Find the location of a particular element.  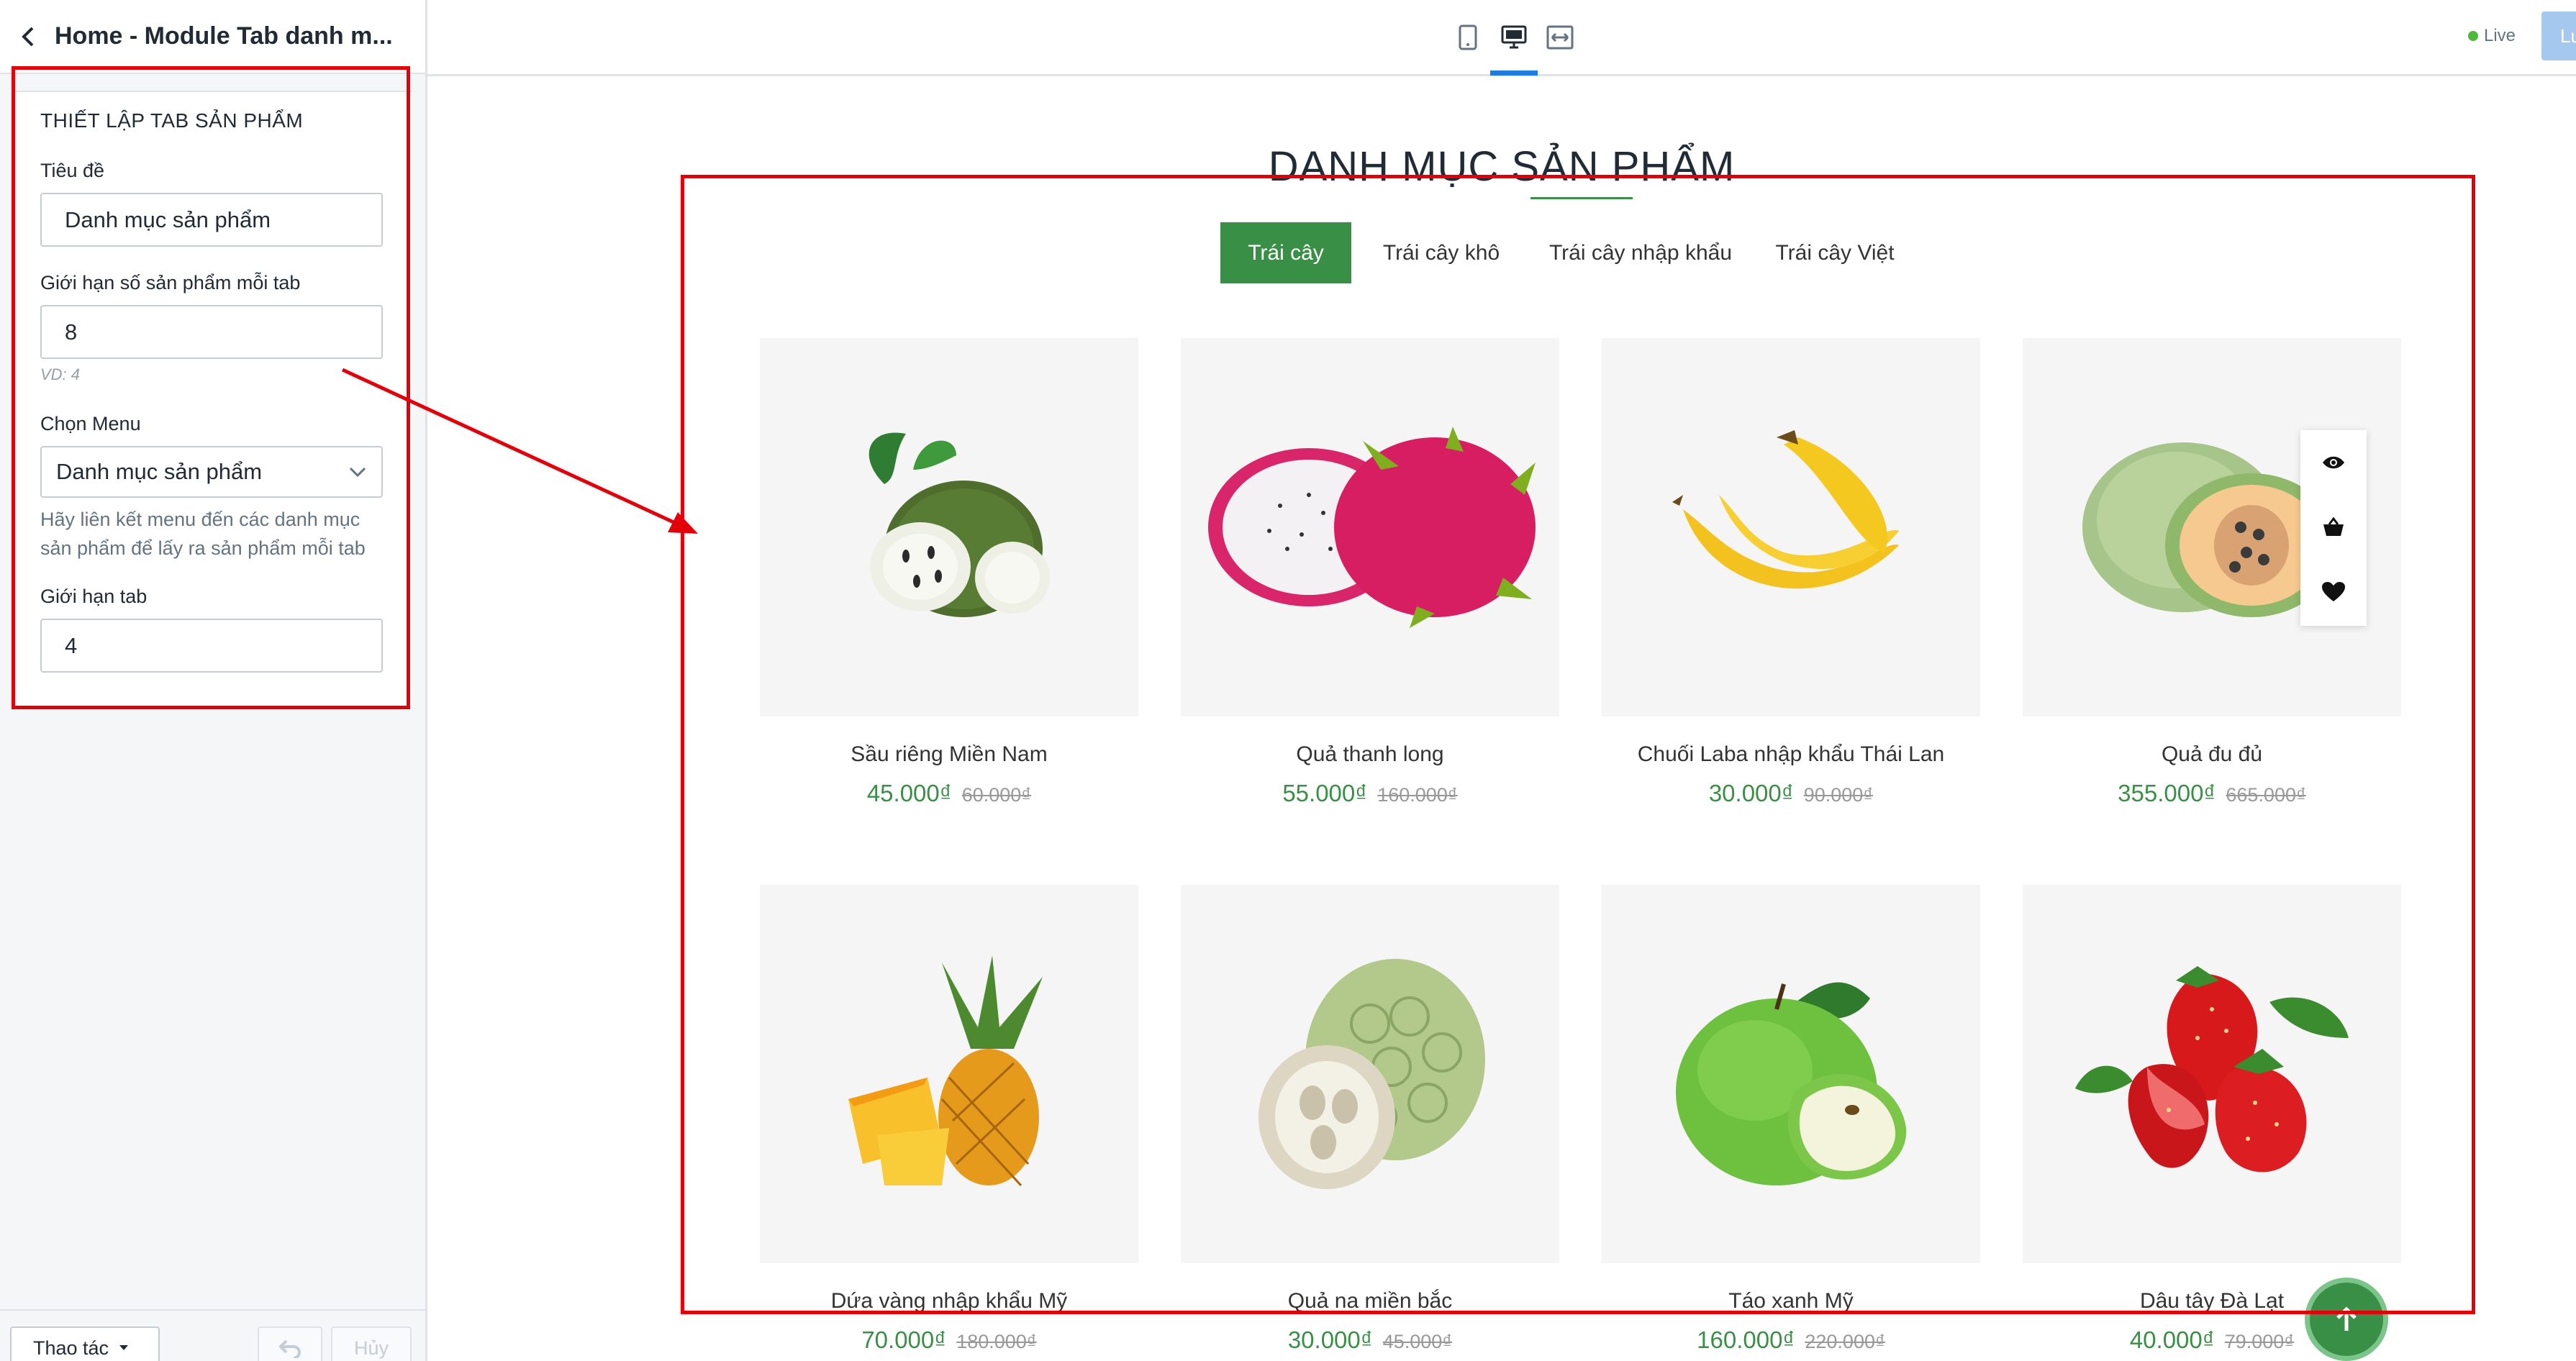

scroll-to-top-button is located at coordinates (2346, 1319).